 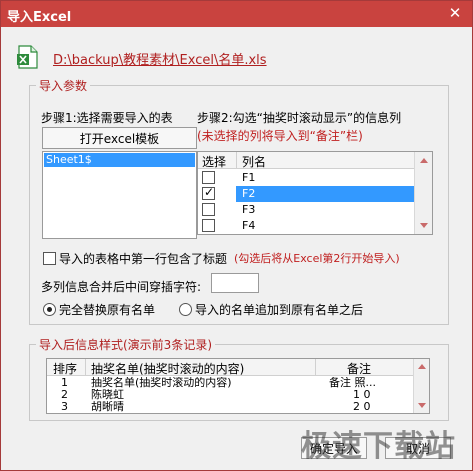 What do you see at coordinates (64, 407) in the screenshot?
I see `preview-cell-index: 3` at bounding box center [64, 407].